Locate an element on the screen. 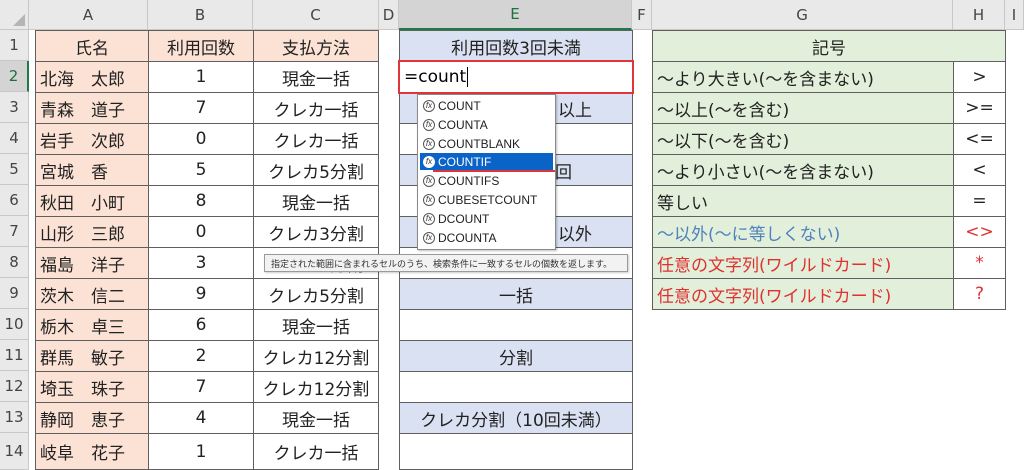 Image resolution: width=1024 pixels, height=470 pixels. criteria-cell: クレカ分割（10回未満） is located at coordinates (516, 418).